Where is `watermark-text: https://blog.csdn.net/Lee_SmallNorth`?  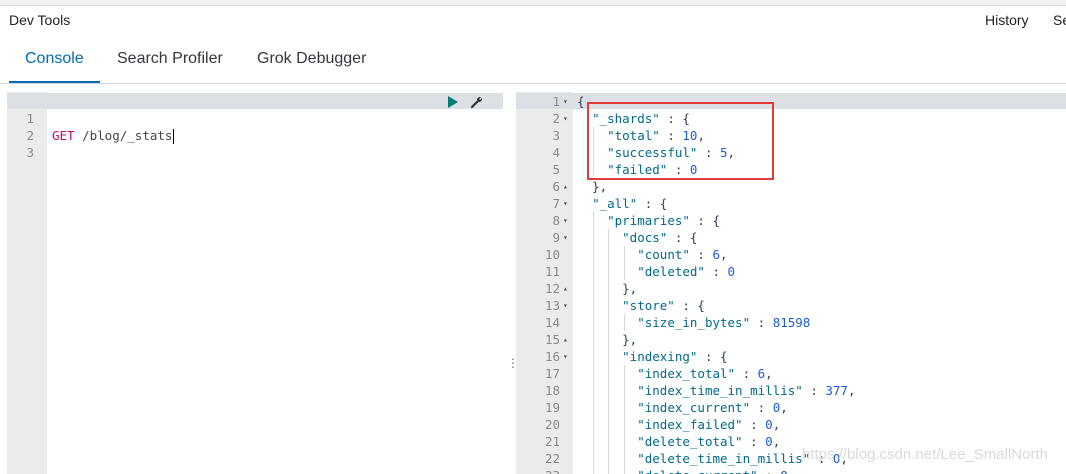
watermark-text: https://blog.csdn.net/Lee_SmallNorth is located at coordinates (925, 454).